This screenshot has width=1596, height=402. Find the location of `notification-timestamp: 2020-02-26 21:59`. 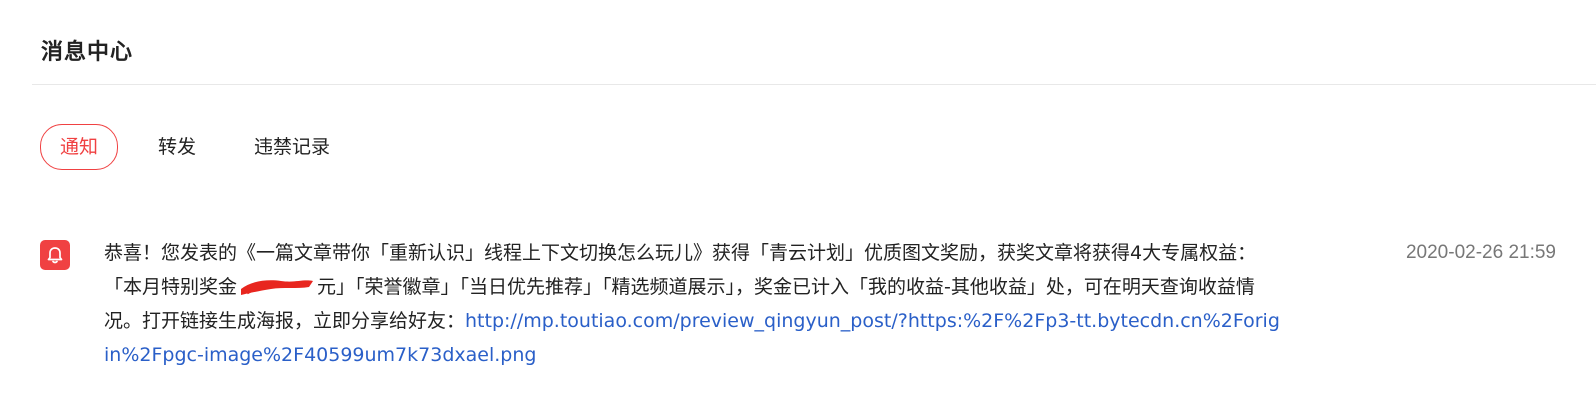

notification-timestamp: 2020-02-26 21:59 is located at coordinates (1480, 252).